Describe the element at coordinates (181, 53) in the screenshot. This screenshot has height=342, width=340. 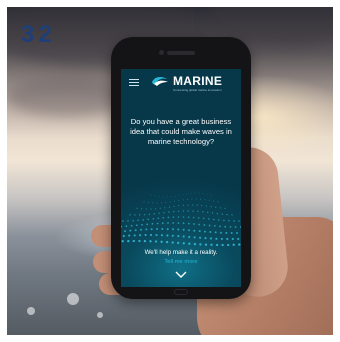
I see `speaker-grille` at that location.